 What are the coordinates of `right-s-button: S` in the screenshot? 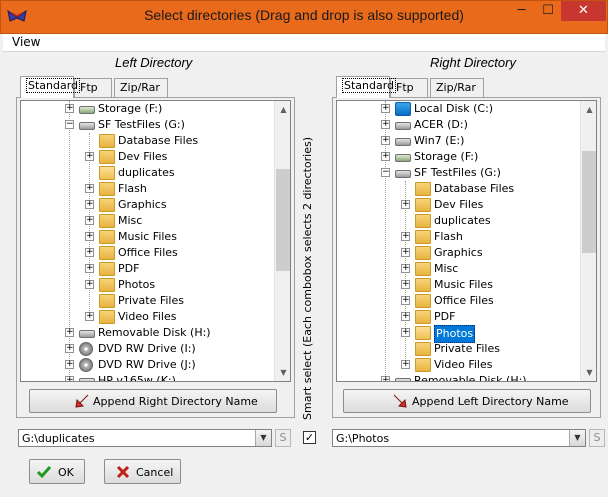 It's located at (597, 438).